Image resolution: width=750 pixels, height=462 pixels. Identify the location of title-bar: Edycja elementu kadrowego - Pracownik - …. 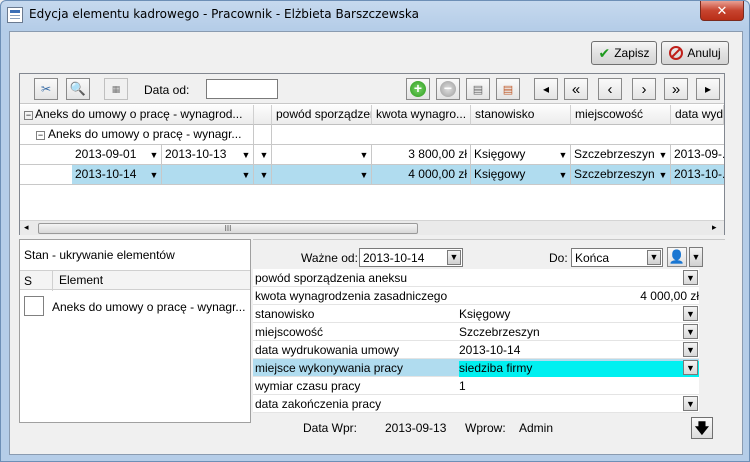
(375, 15).